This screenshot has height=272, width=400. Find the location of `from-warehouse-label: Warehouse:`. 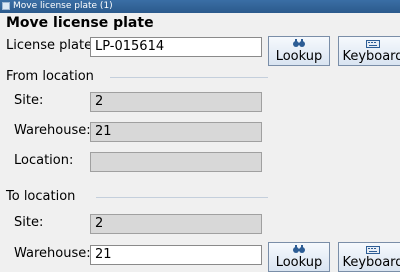

from-warehouse-label: Warehouse: is located at coordinates (52, 130).